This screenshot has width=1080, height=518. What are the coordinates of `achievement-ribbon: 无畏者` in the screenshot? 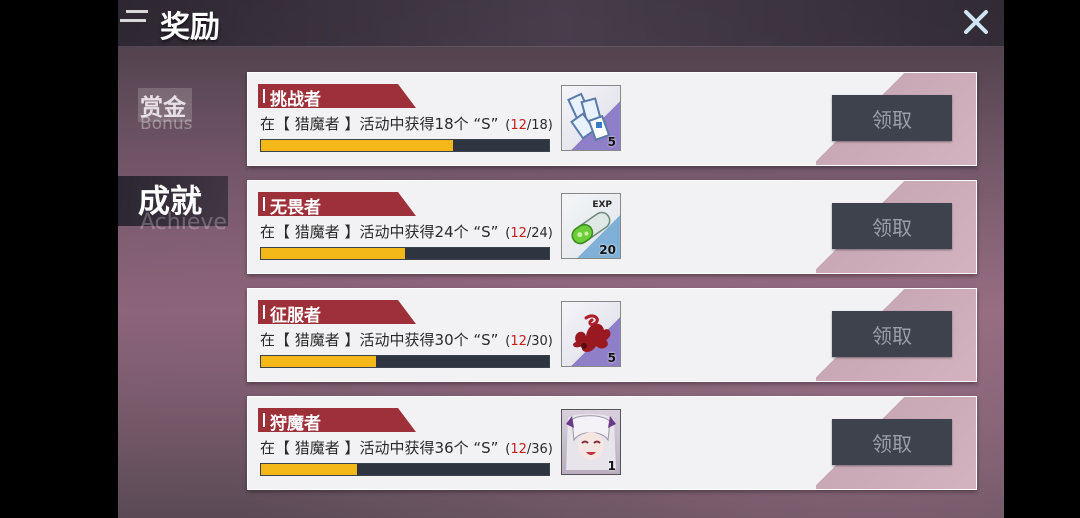 It's located at (337, 205).